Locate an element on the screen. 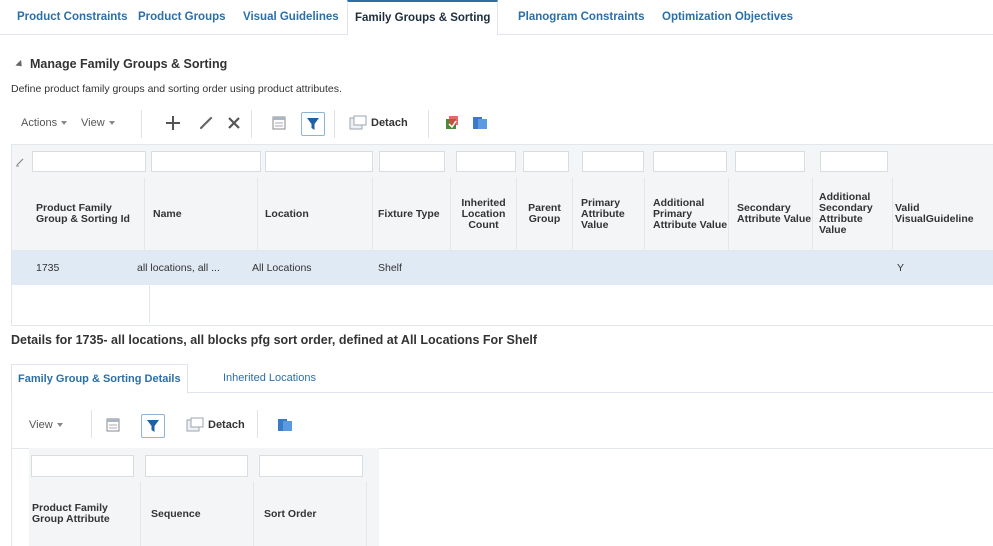 This screenshot has height=546, width=993. filter-input-name is located at coordinates (206, 161).